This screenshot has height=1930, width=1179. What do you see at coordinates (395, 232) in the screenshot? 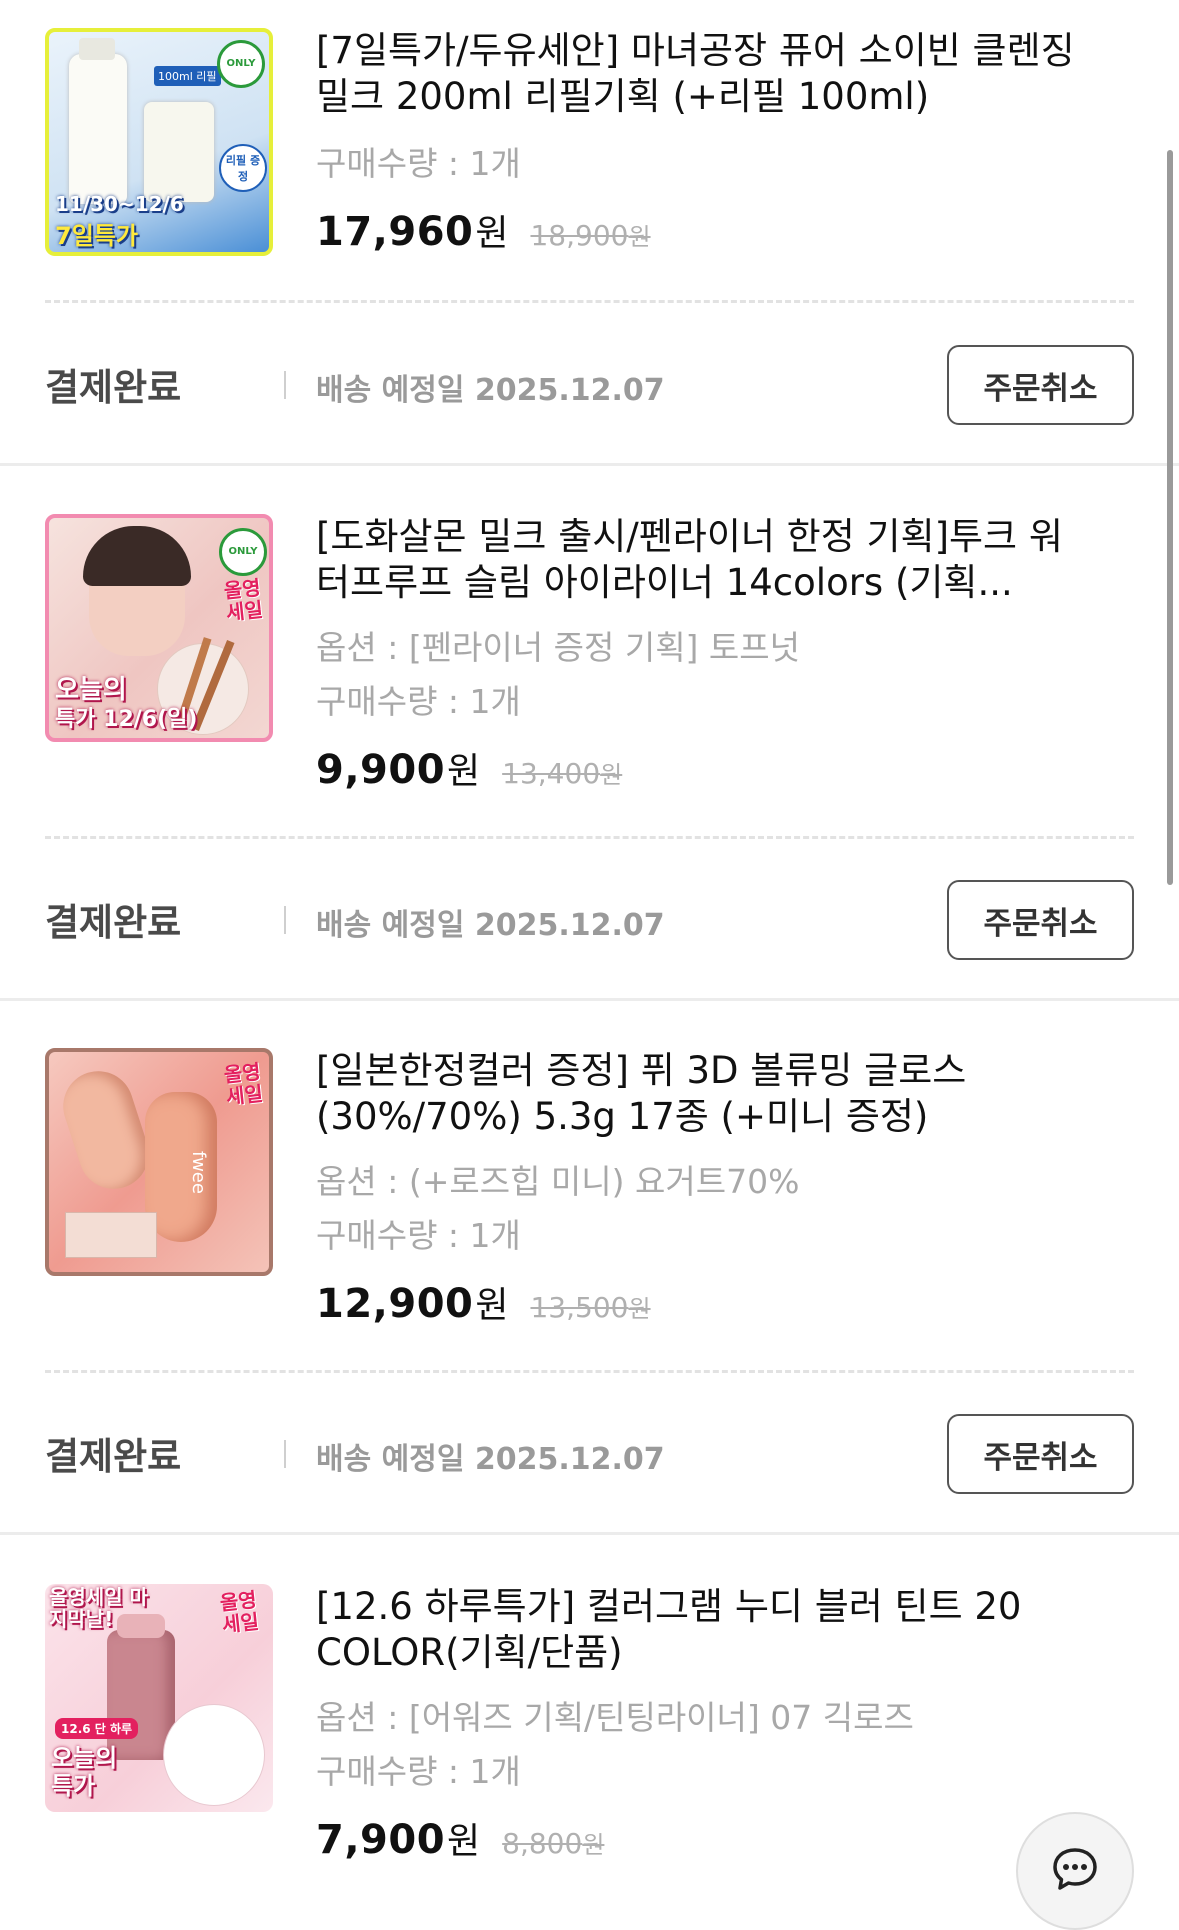
I see `sale-price: 17,960` at bounding box center [395, 232].